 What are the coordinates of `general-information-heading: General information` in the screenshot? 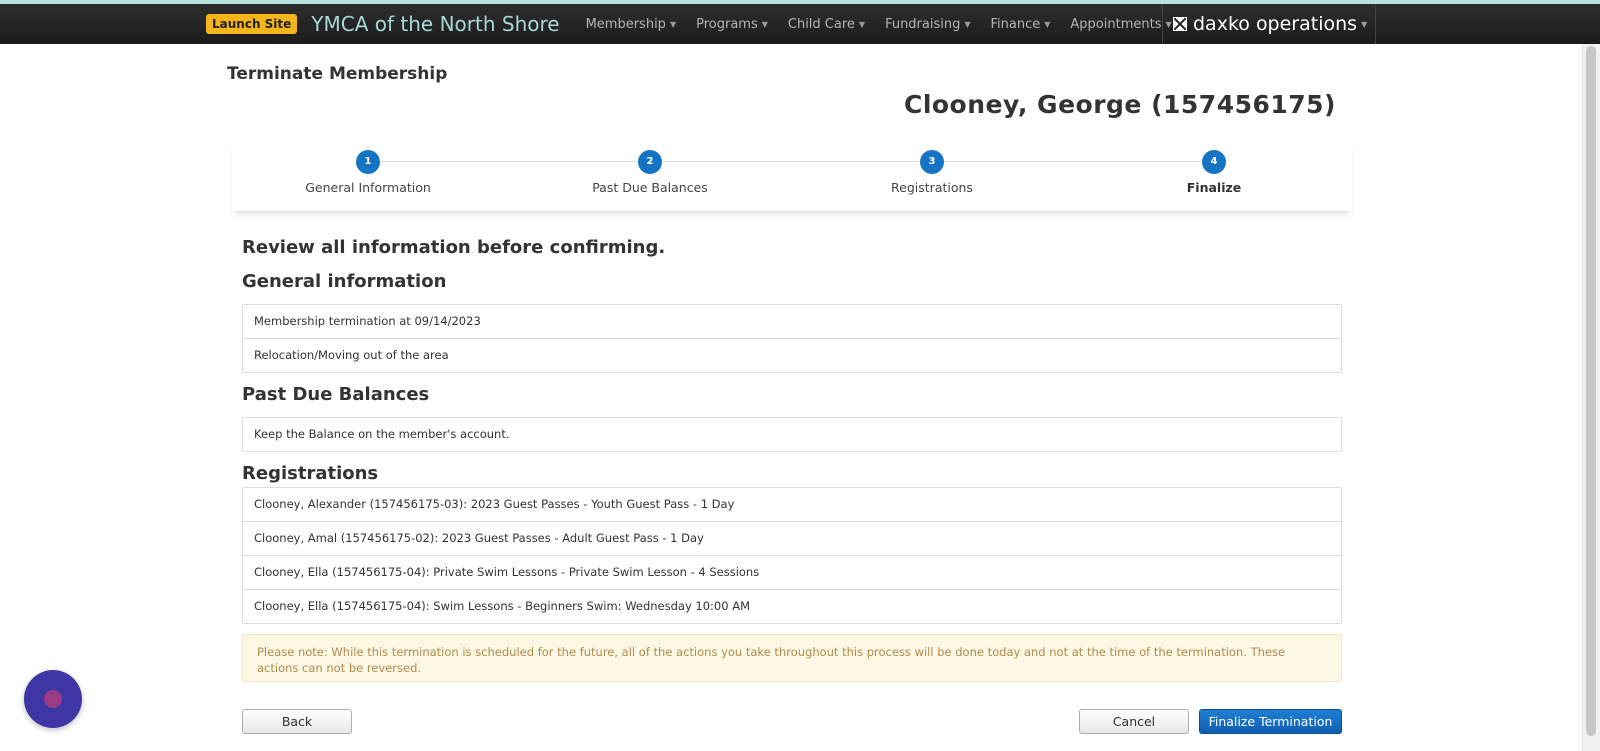 It's located at (344, 281).